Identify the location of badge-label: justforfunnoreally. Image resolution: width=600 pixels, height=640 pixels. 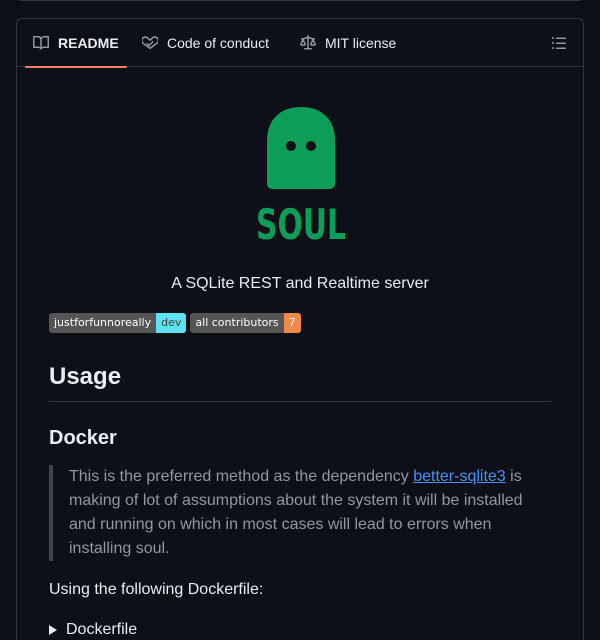
(103, 323).